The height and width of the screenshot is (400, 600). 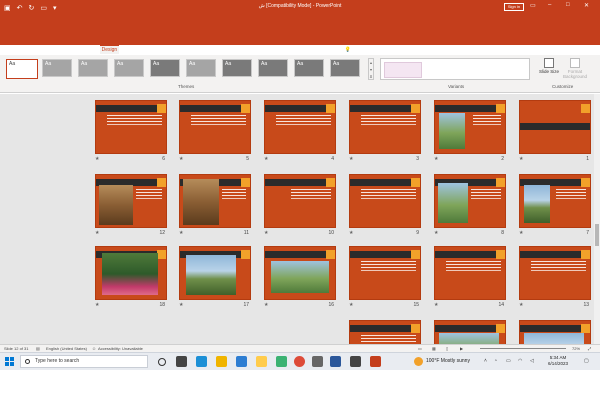 What do you see at coordinates (237, 68) in the screenshot?
I see `theme-7: Aa` at bounding box center [237, 68].